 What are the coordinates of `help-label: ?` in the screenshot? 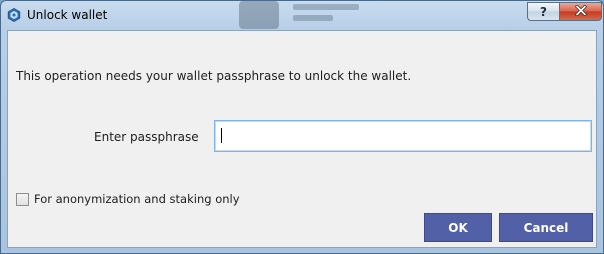 It's located at (543, 11).